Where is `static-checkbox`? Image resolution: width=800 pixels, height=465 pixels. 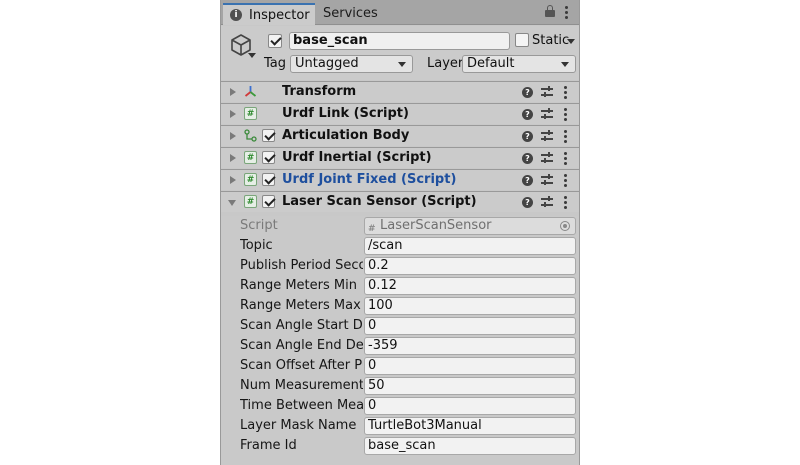 static-checkbox is located at coordinates (522, 40).